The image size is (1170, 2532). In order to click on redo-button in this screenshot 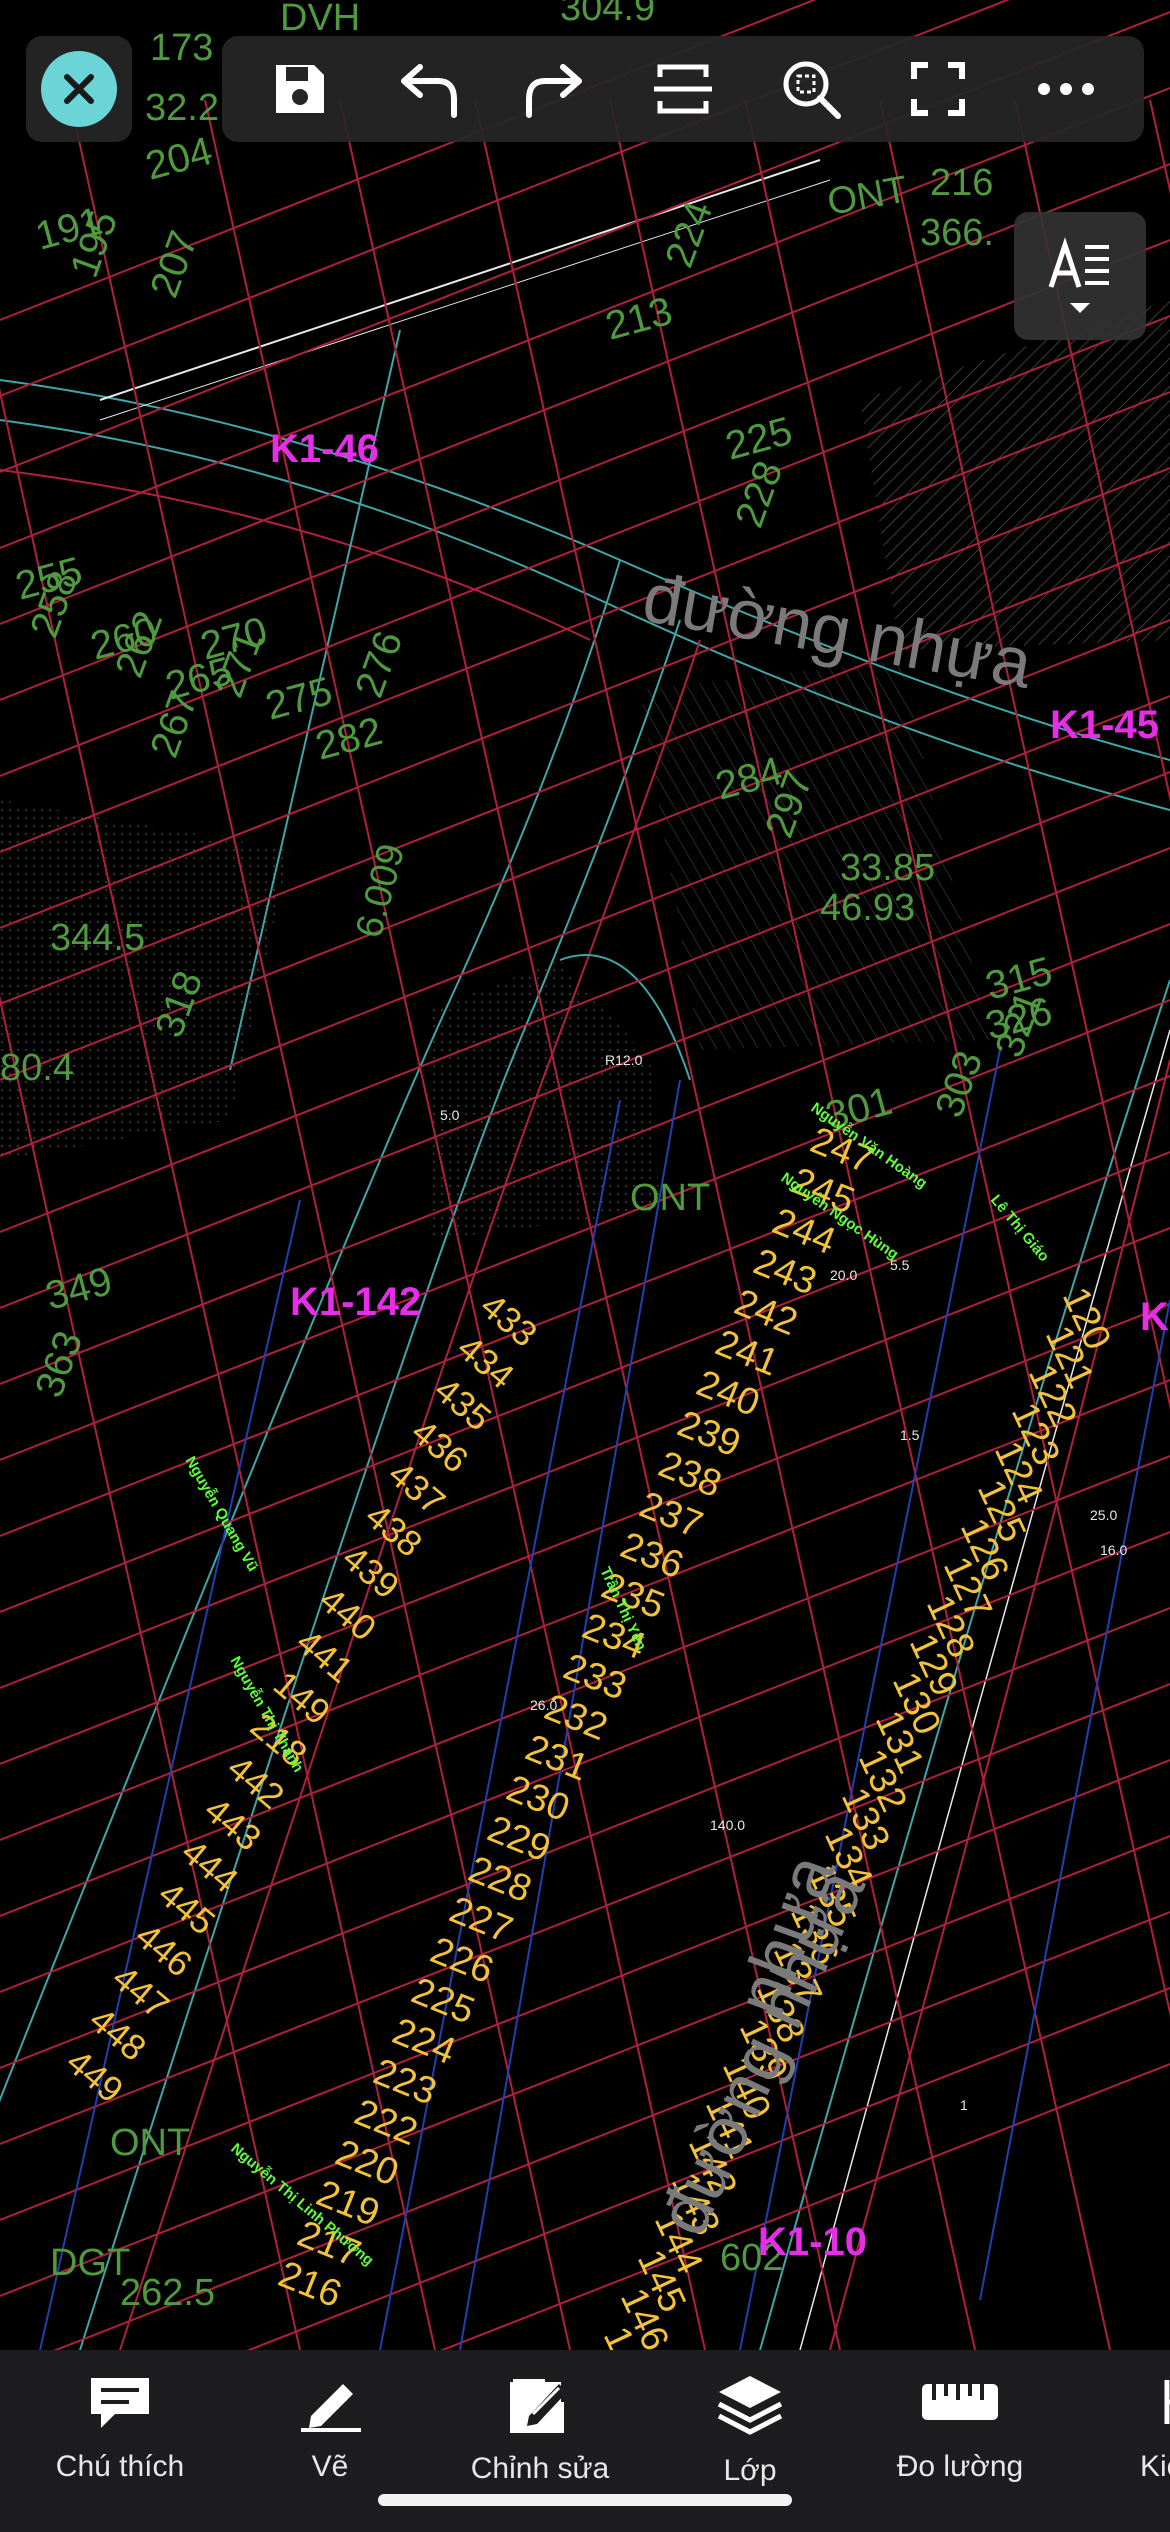, I will do `click(555, 89)`.